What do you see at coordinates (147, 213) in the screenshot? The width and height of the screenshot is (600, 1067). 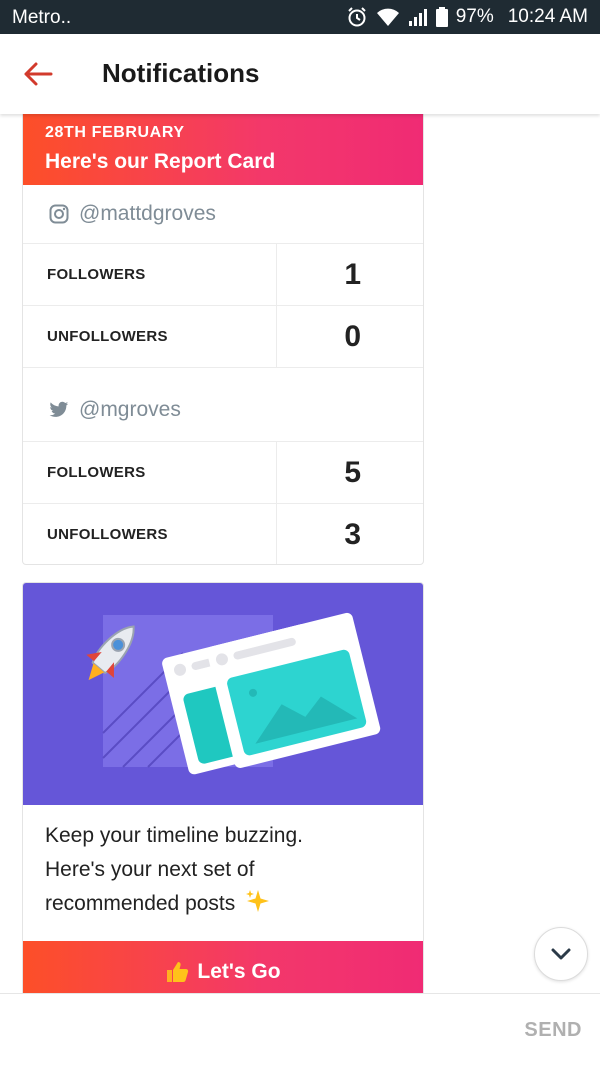 I see `account-handle: @mattdgroves` at bounding box center [147, 213].